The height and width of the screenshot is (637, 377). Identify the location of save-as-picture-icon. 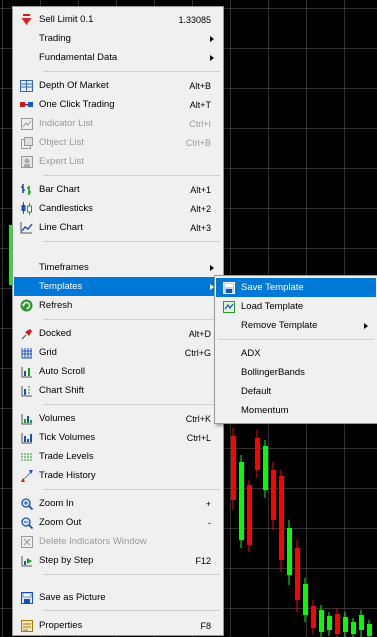
(26, 597).